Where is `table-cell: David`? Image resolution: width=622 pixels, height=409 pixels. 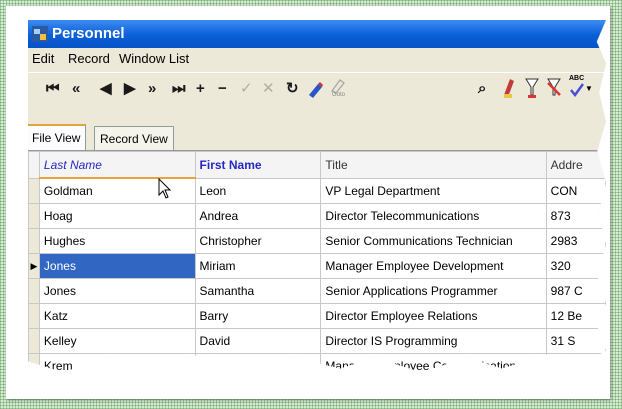 table-cell: David is located at coordinates (258, 341).